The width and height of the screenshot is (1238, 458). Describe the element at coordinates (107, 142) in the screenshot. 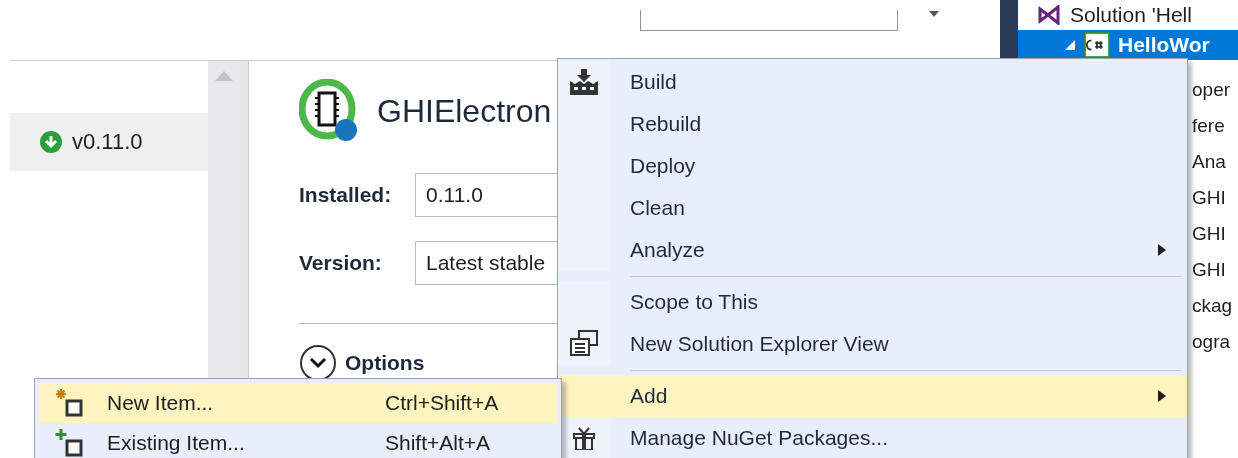

I see `version-text: v0.11.0` at that location.